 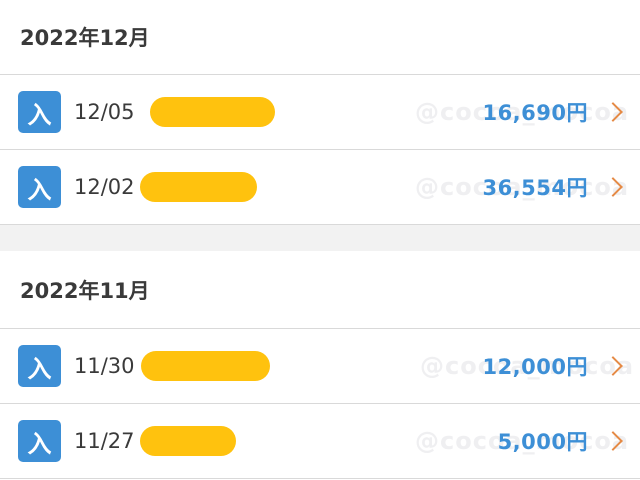 What do you see at coordinates (85, 290) in the screenshot?
I see `month-title: 2022年11月` at bounding box center [85, 290].